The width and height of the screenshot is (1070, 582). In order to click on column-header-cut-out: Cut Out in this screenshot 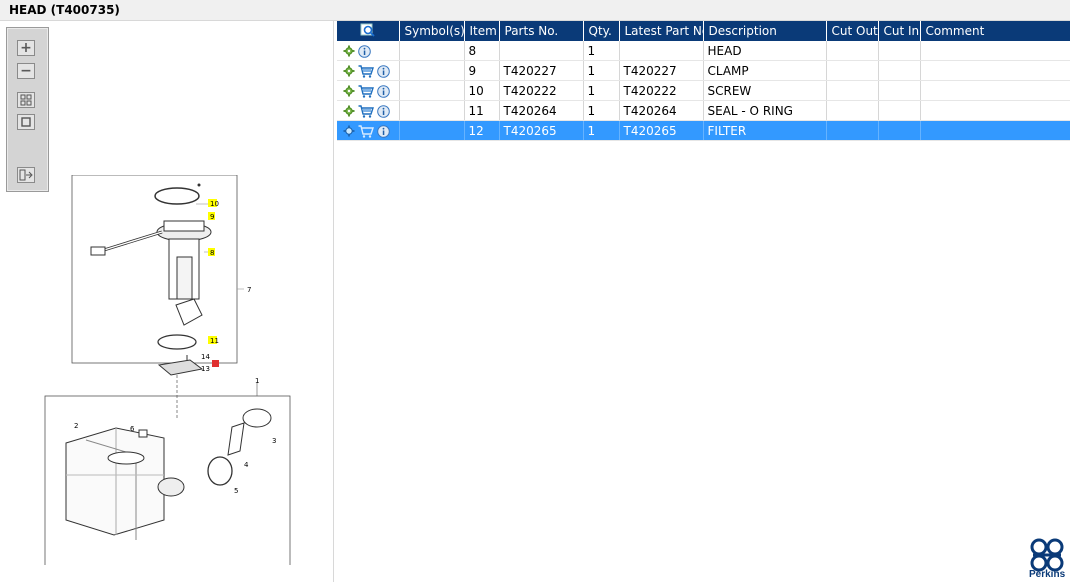, I will do `click(852, 31)`.